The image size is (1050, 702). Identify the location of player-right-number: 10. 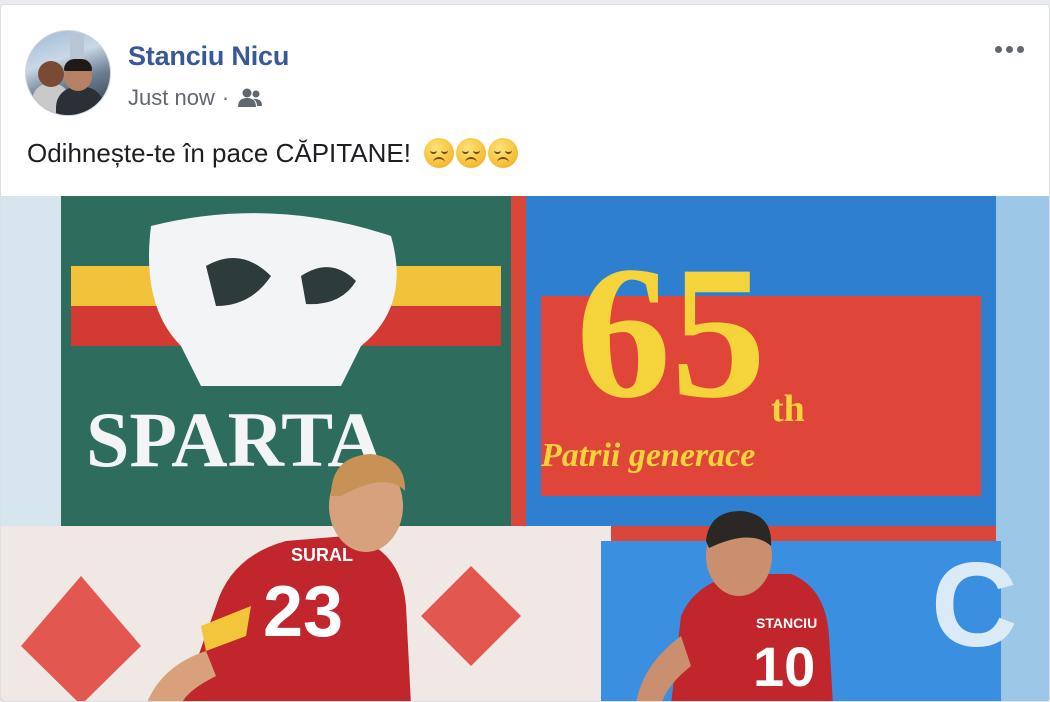
(784, 666).